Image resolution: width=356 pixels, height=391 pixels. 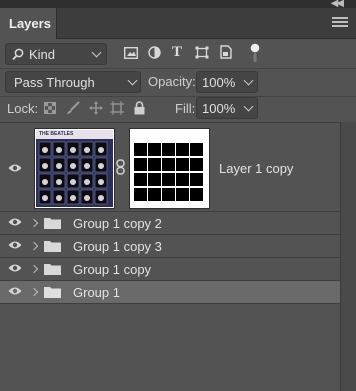 I want to click on image-filter-icon, so click(x=131, y=53).